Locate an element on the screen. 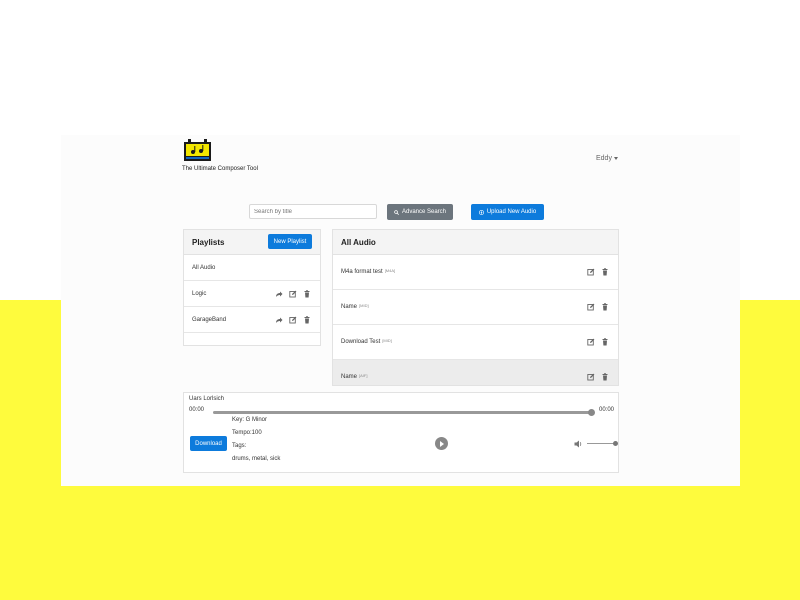 Image resolution: width=800 pixels, height=600 pixels. download-button: Download is located at coordinates (208, 443).